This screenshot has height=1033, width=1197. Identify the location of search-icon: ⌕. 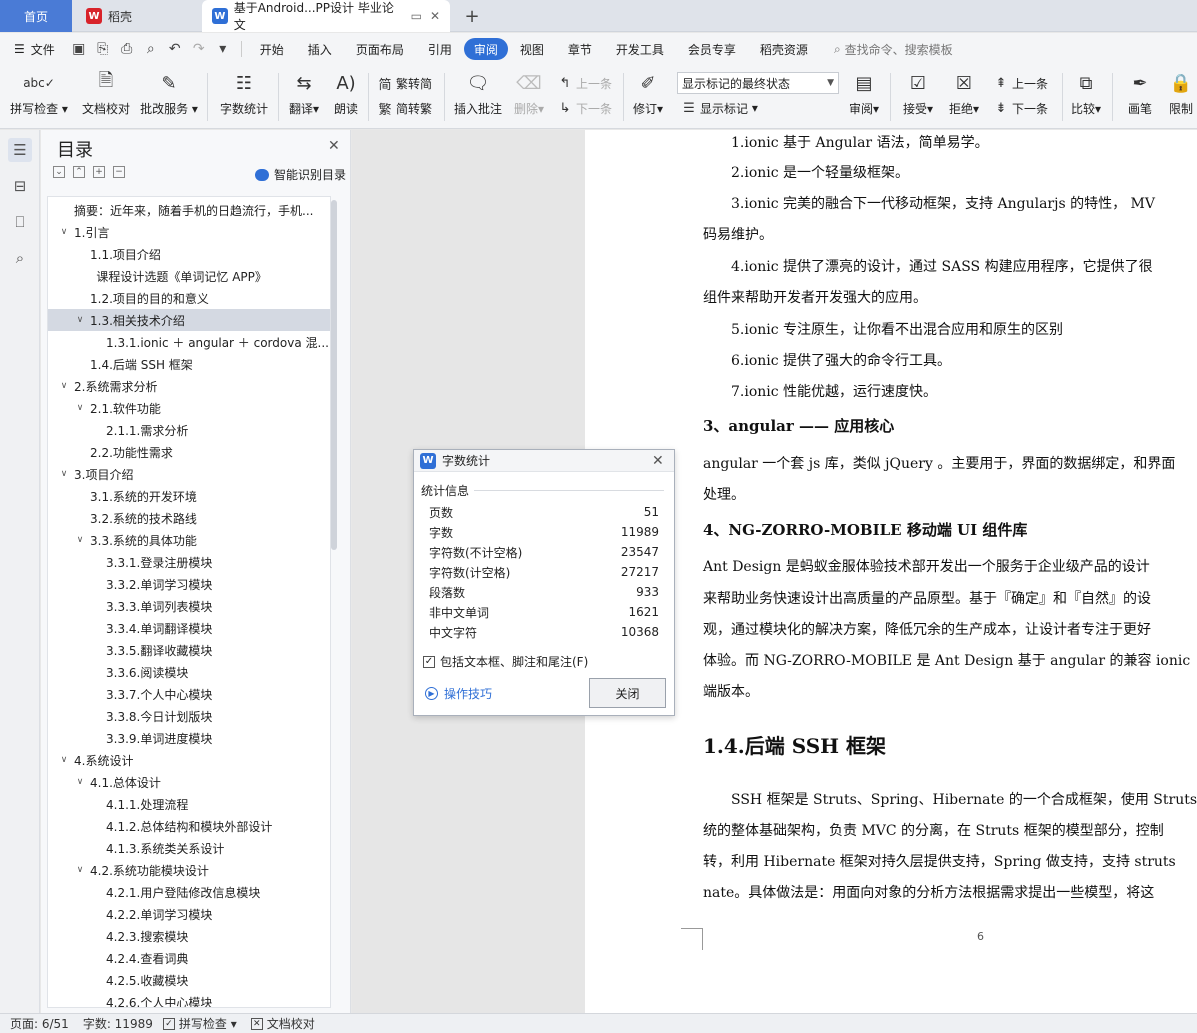
(20, 258).